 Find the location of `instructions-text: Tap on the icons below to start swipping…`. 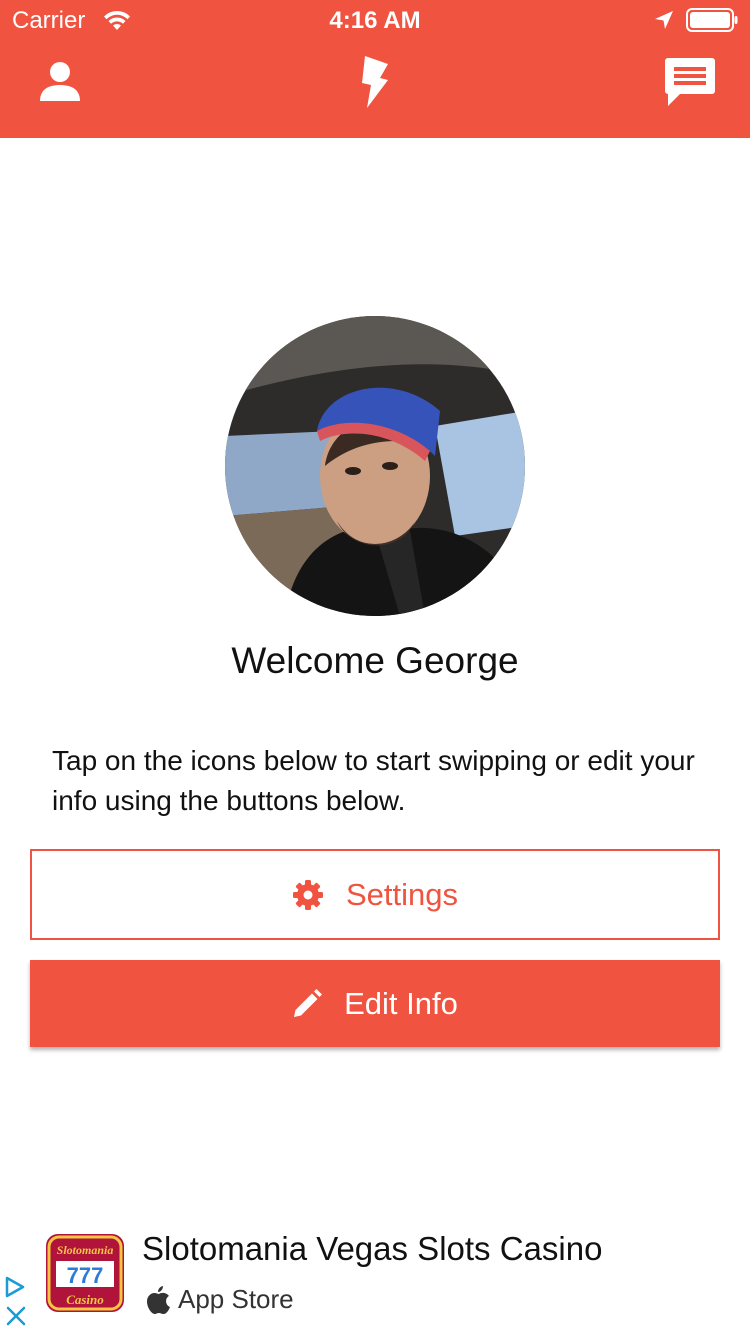

instructions-text: Tap on the icons below to start swipping… is located at coordinates (373, 780).